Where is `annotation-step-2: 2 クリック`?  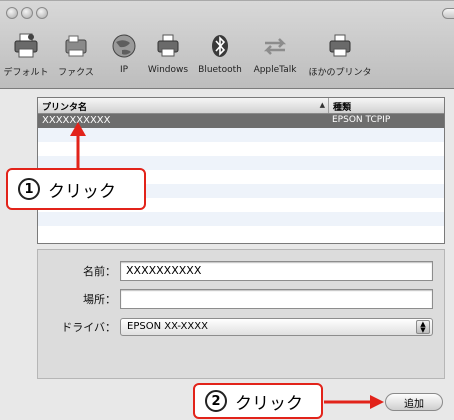
annotation-step-2: 2 クリック is located at coordinates (258, 401).